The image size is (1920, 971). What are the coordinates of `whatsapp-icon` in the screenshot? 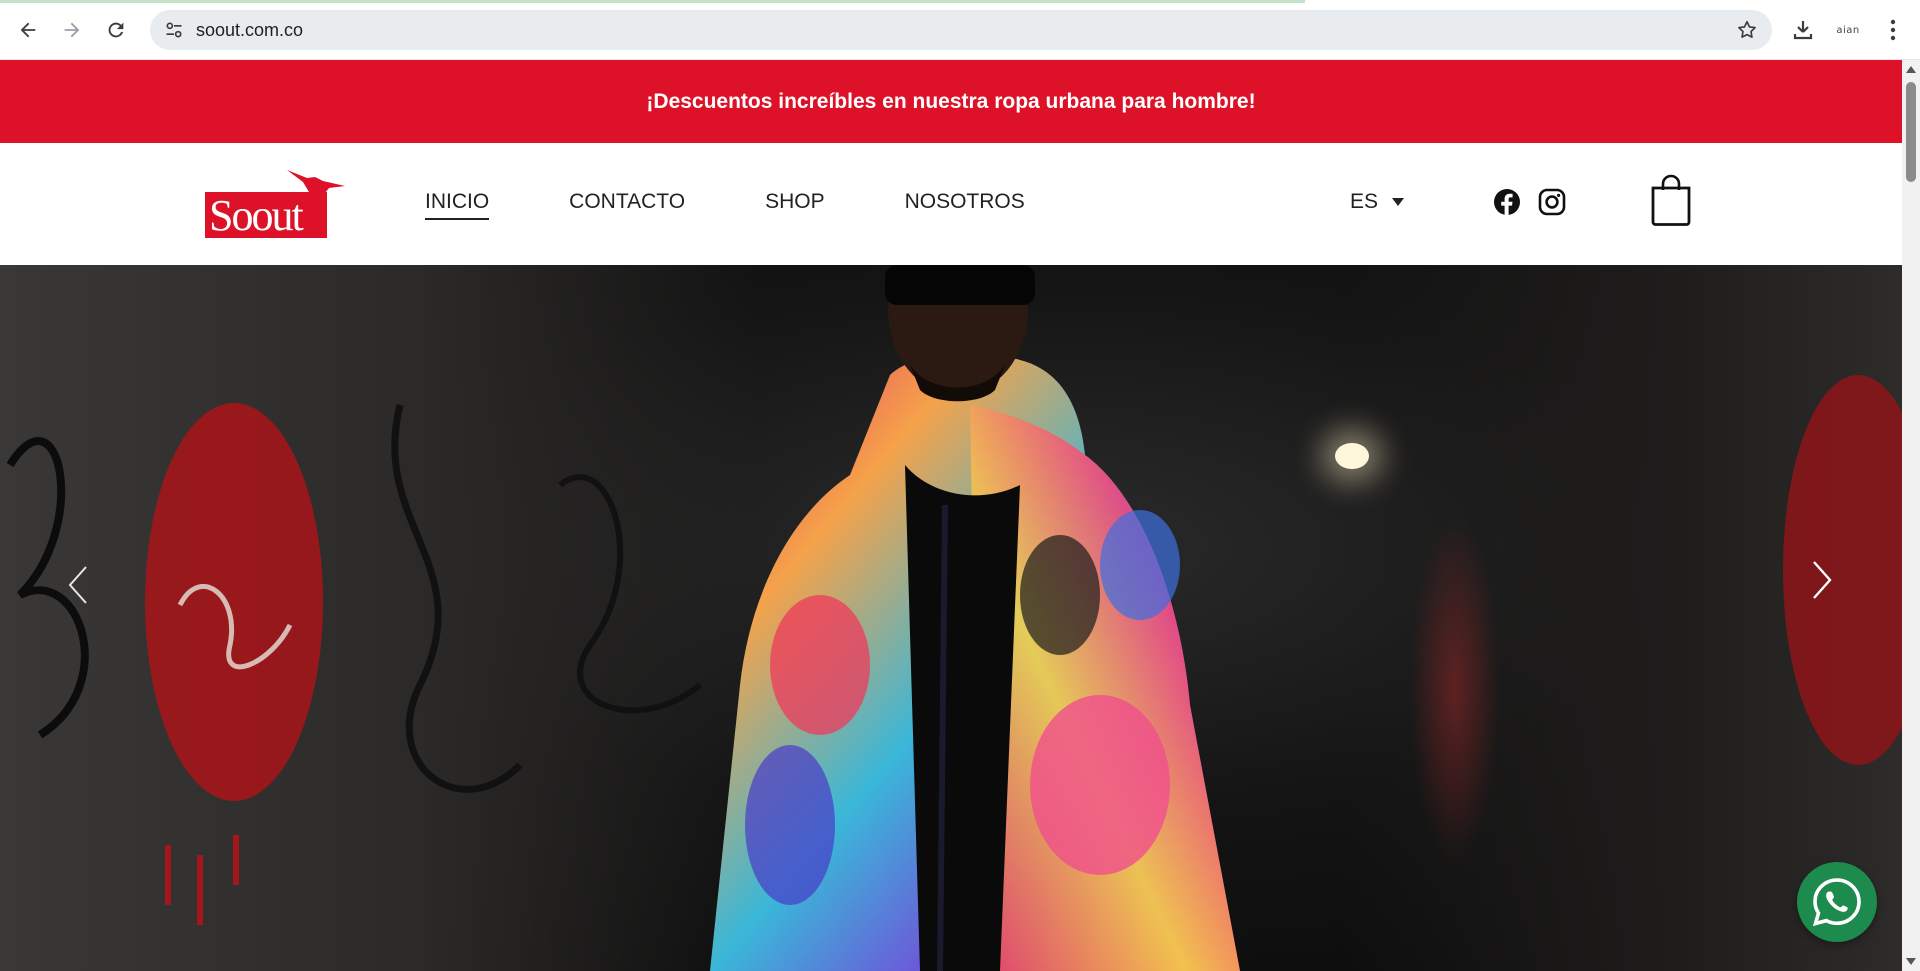 It's located at (1836, 902).